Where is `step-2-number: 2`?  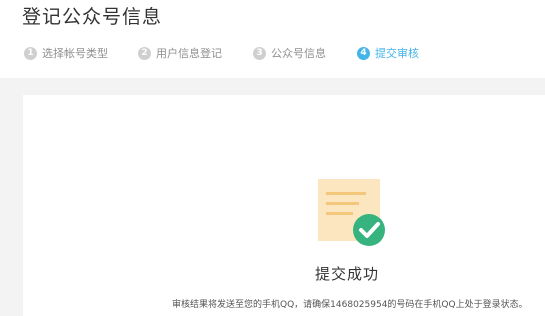
step-2-number: 2 is located at coordinates (144, 53).